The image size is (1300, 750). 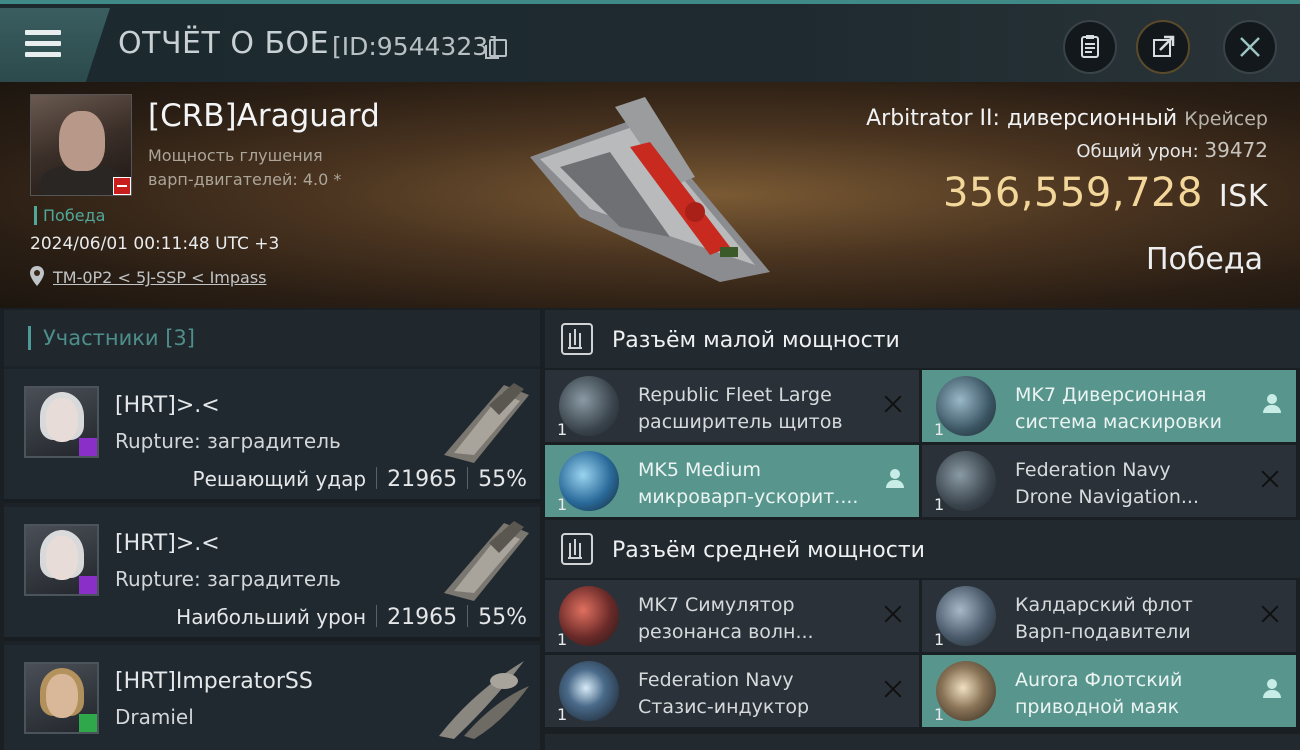 What do you see at coordinates (1243, 196) in the screenshot?
I see `isk-unit: ISK` at bounding box center [1243, 196].